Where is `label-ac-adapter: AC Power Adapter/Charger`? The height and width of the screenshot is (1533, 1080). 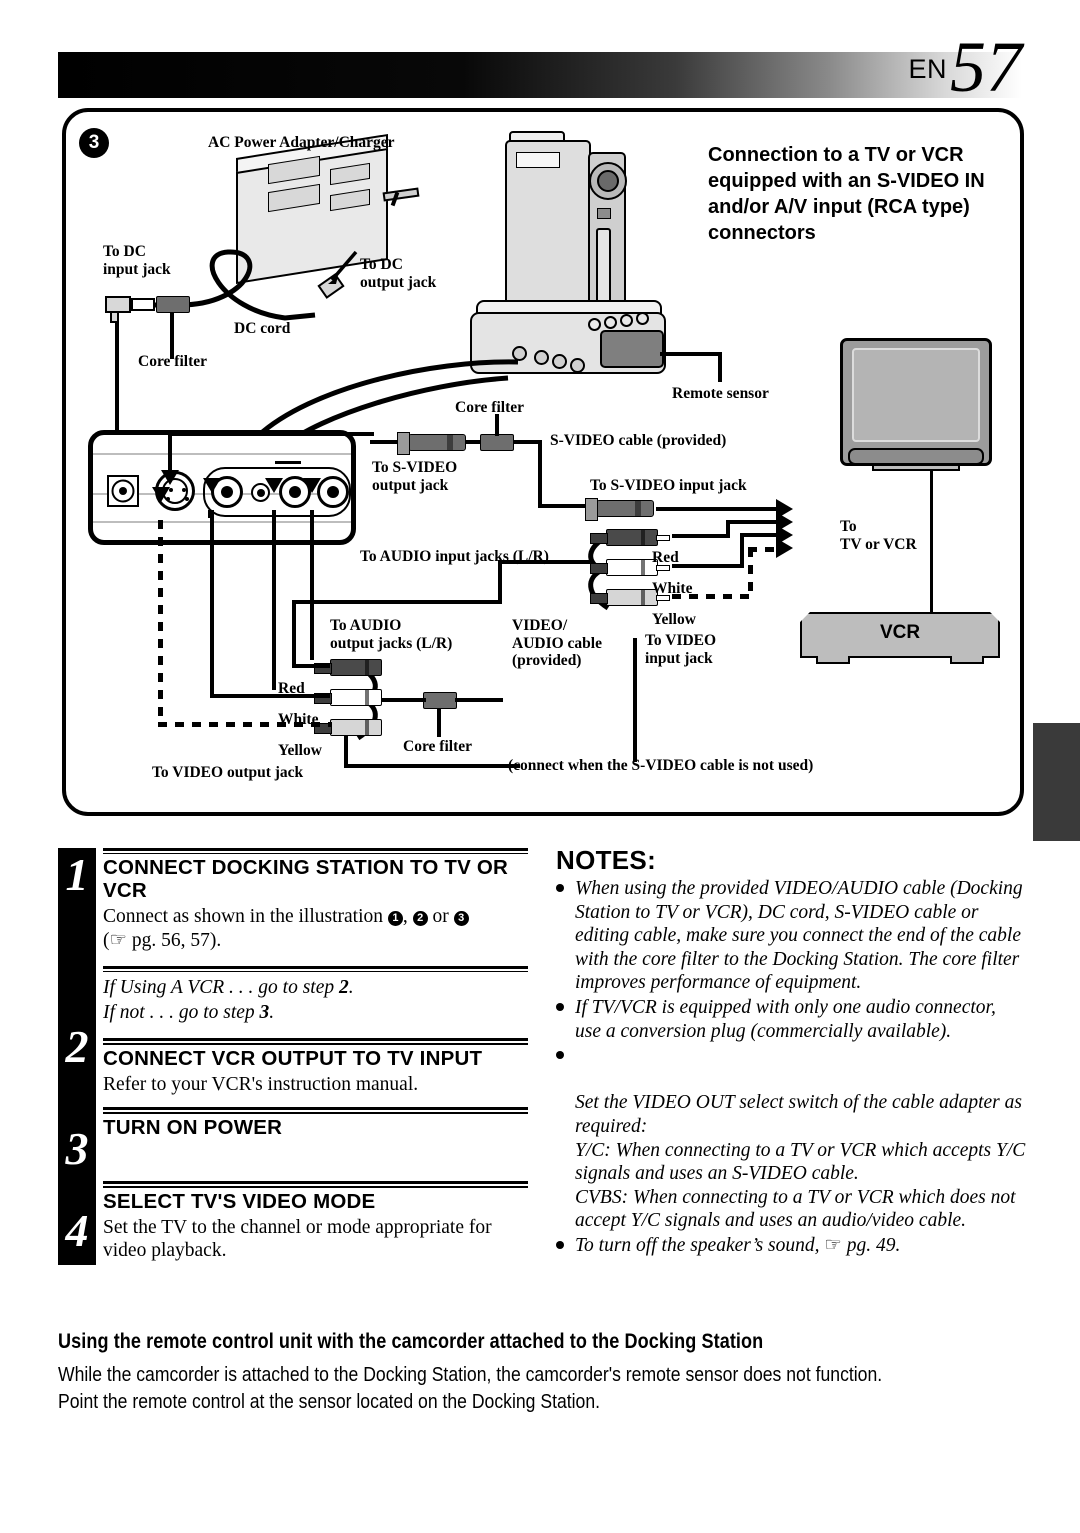
label-ac-adapter: AC Power Adapter/Charger is located at coordinates (301, 142).